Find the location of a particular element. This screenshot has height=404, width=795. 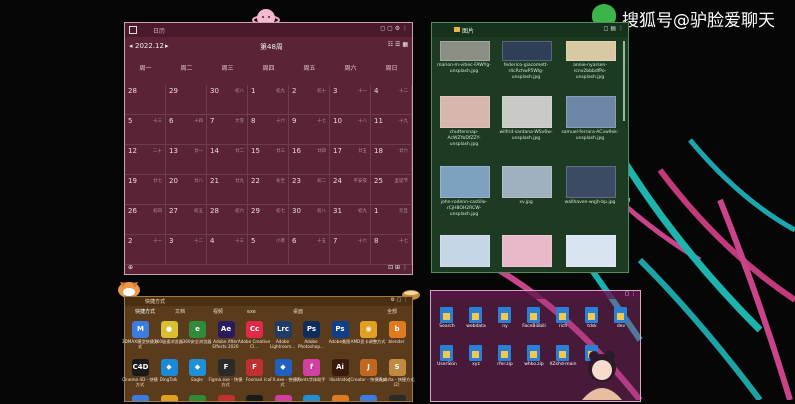

calendar-day-cell: 24 平安夜 is located at coordinates (350, 190).